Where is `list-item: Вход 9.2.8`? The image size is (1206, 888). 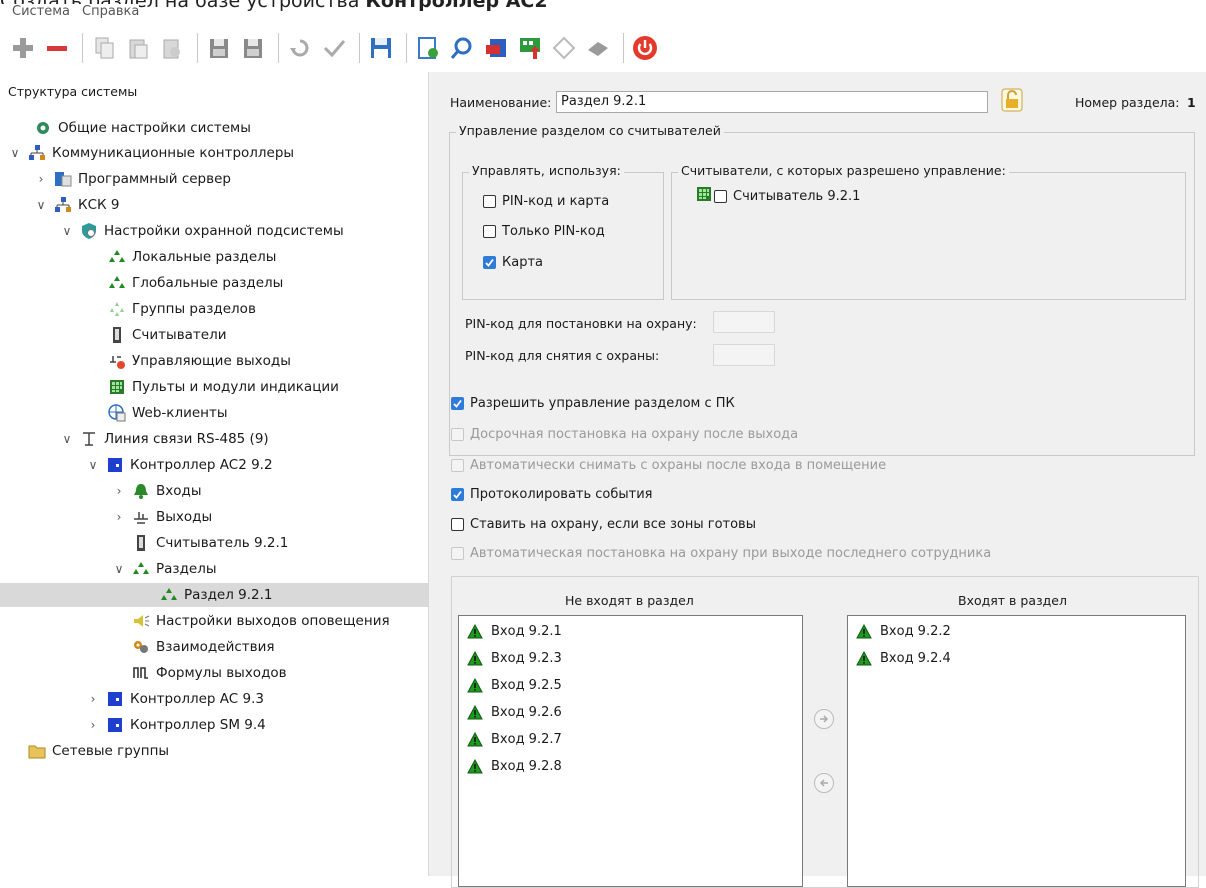 list-item: Вход 9.2.8 is located at coordinates (514, 766).